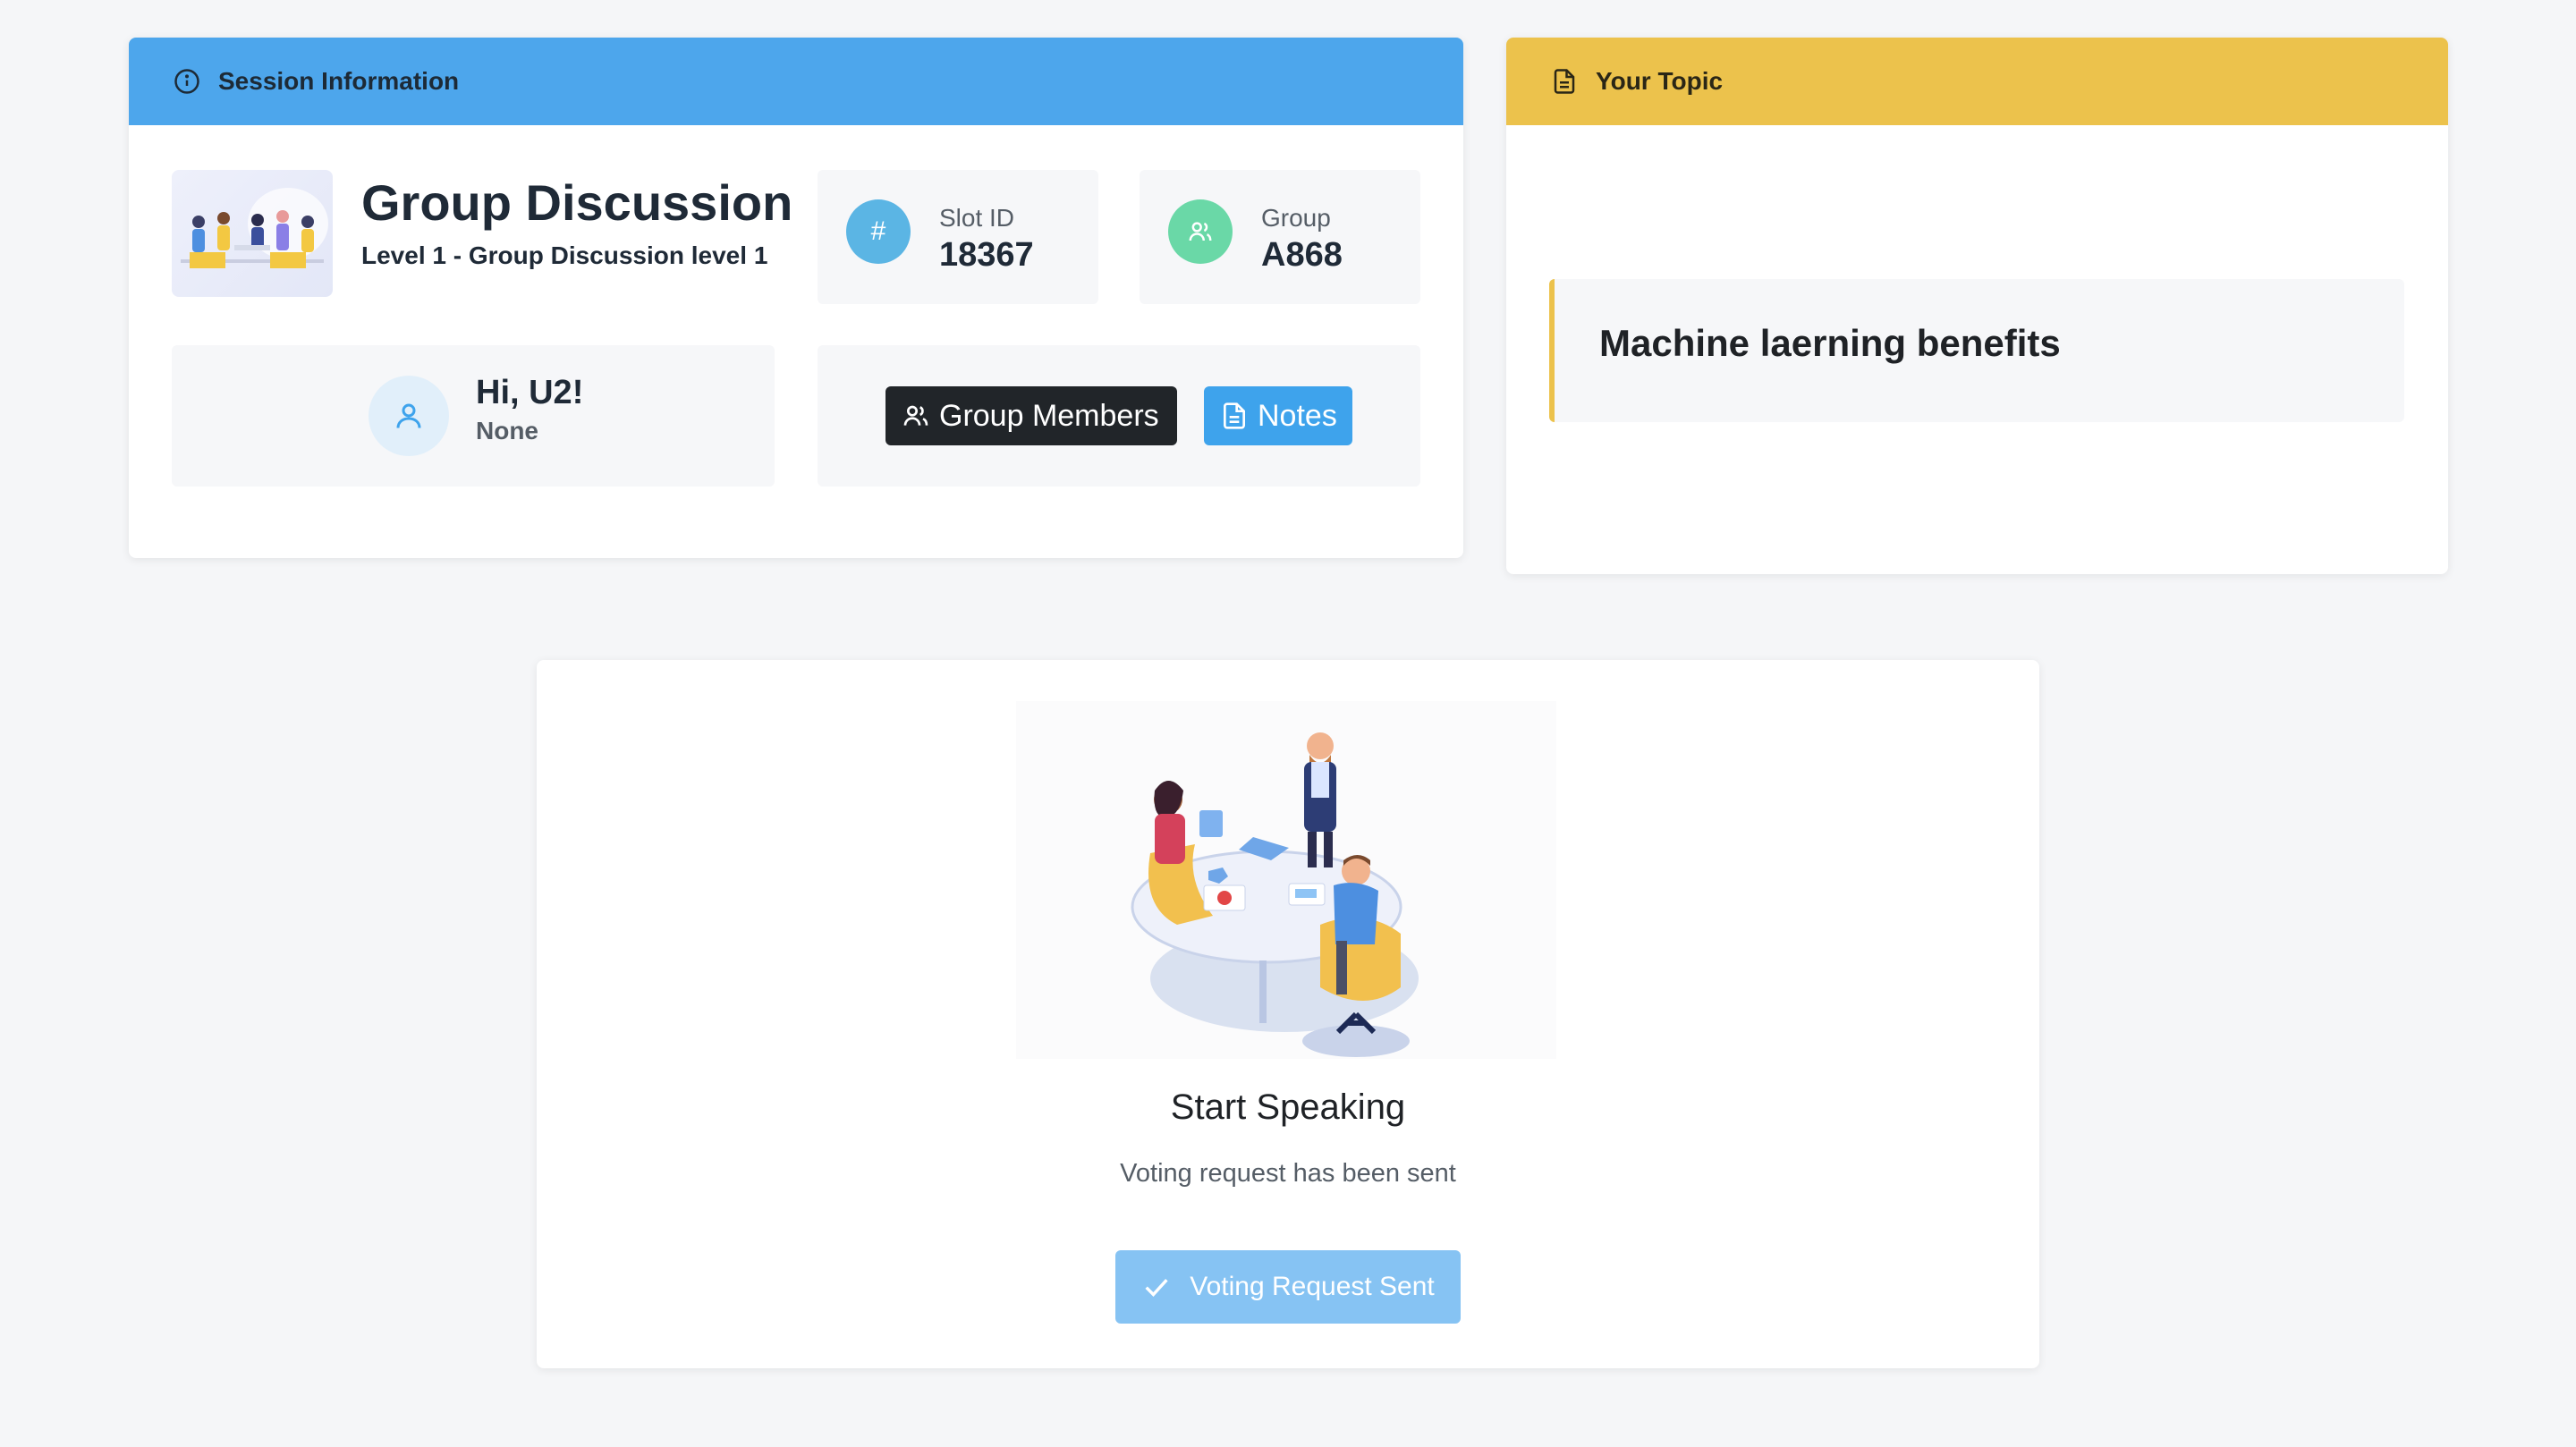 This screenshot has height=1447, width=2576. What do you see at coordinates (1660, 81) in the screenshot?
I see `topic-card-title: Your Topic` at bounding box center [1660, 81].